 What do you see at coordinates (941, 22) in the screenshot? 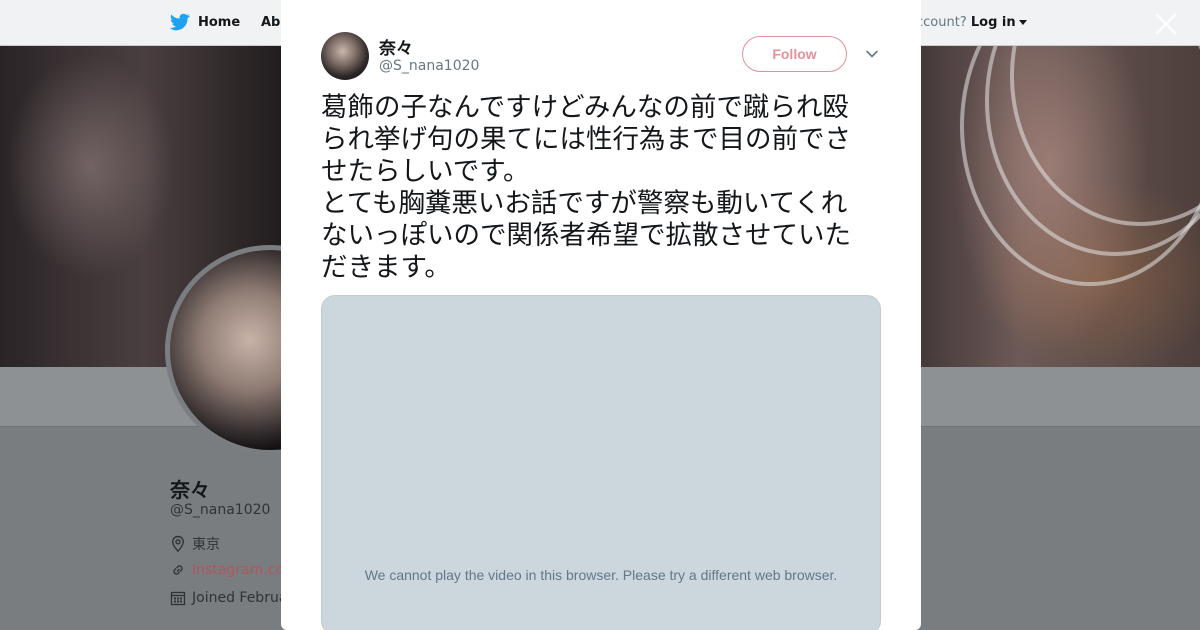
I see `account-prompt: ccount?` at bounding box center [941, 22].